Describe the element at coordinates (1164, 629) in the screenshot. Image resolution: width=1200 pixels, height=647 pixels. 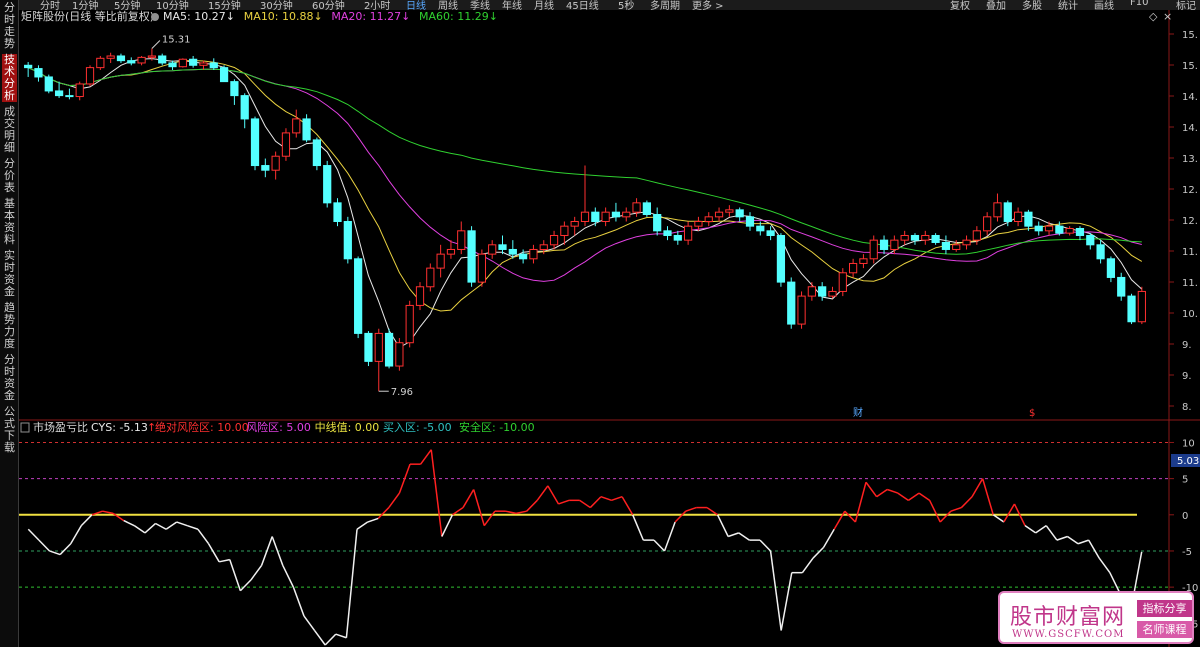
I see `watermark-tag-courses: 名师课程` at that location.